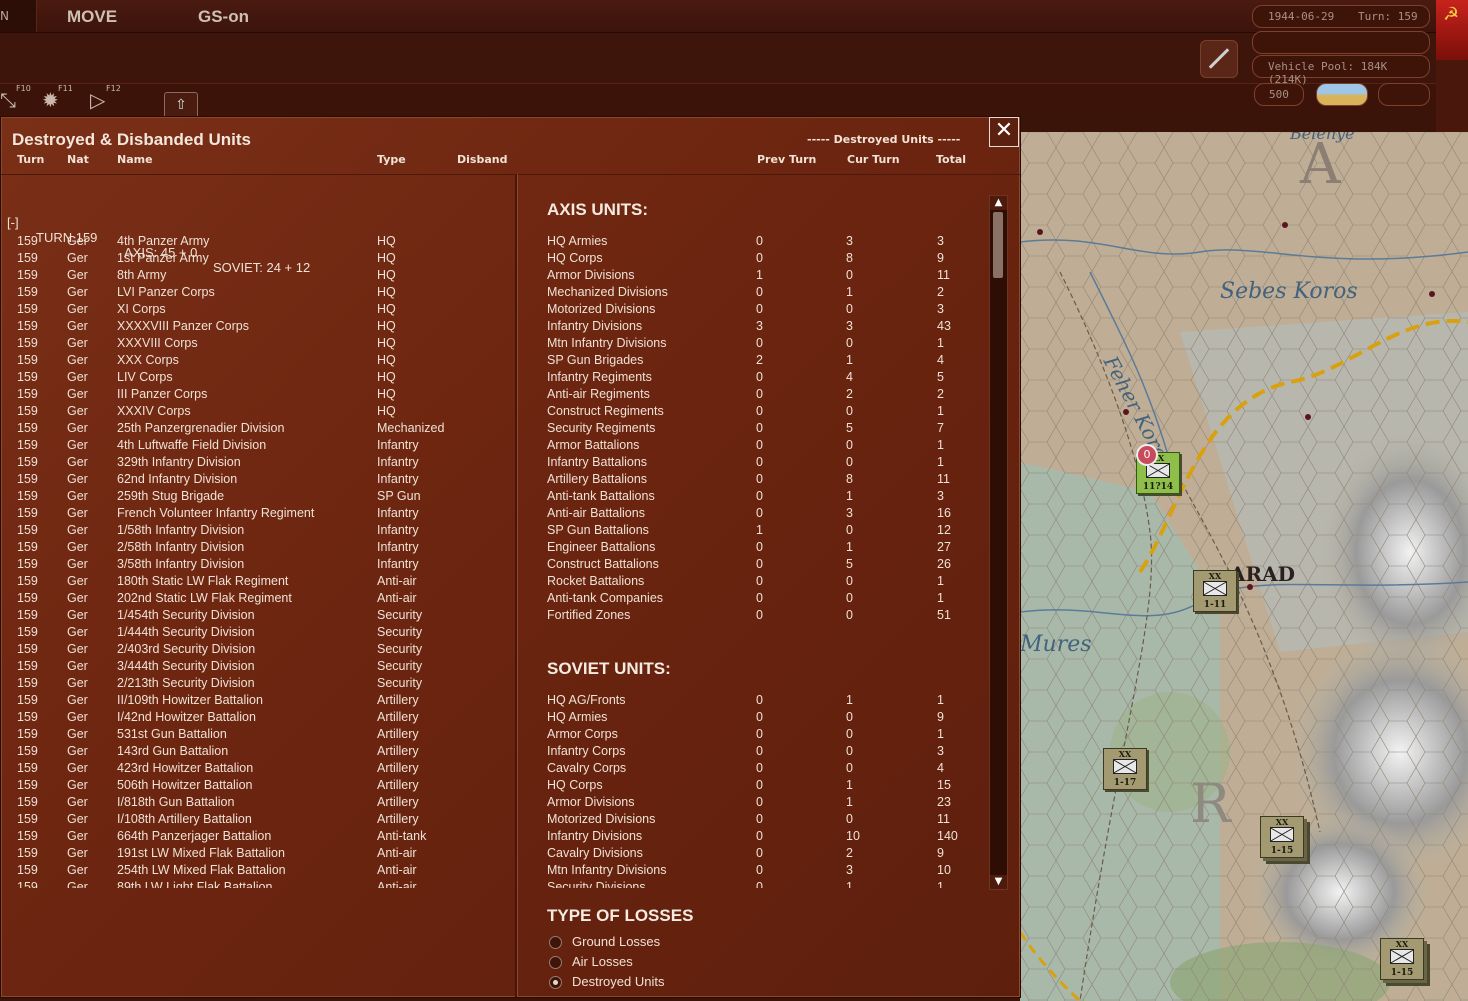  What do you see at coordinates (256, 293) in the screenshot?
I see `unit-row: 159 Ger LVI Panzer Corps HQ` at bounding box center [256, 293].